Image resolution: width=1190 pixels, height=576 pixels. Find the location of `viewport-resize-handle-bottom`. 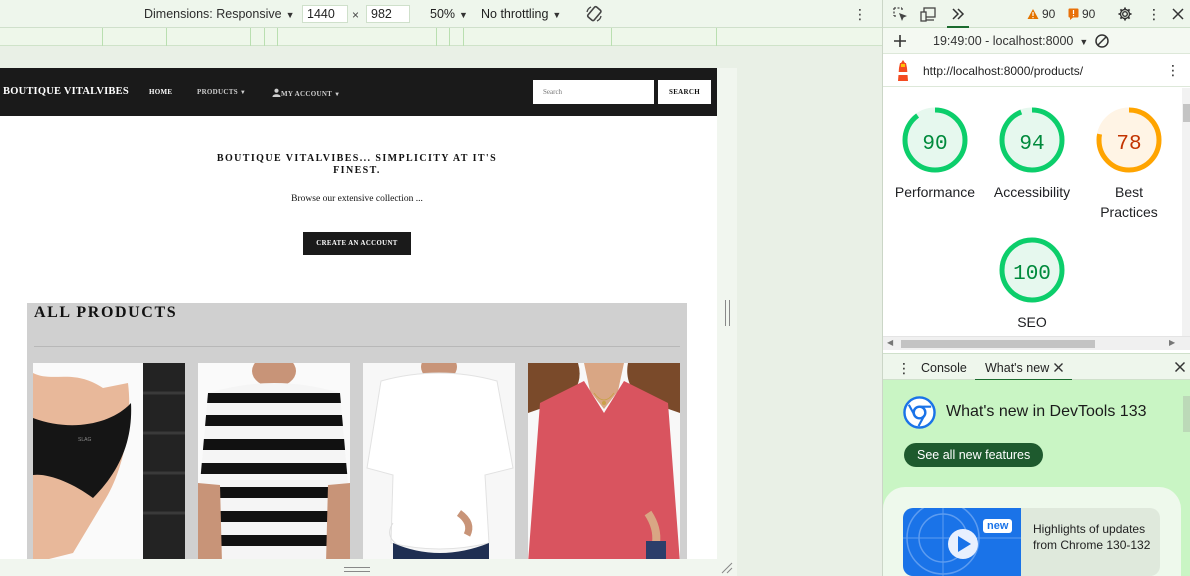

viewport-resize-handle-bottom is located at coordinates (368, 567).